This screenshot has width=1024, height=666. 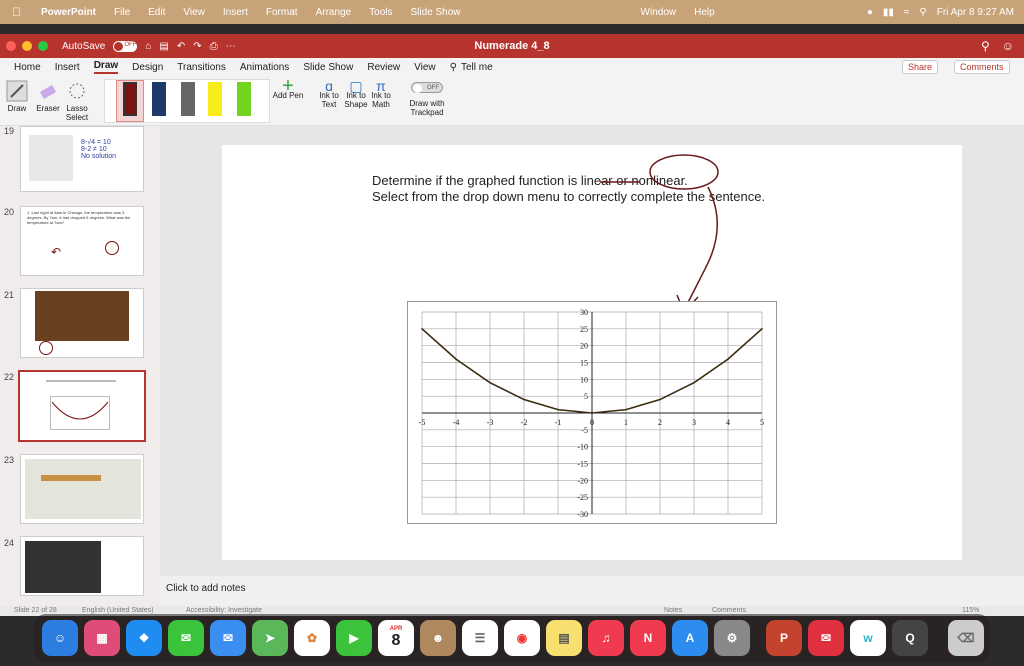 I want to click on tab-review: Review, so click(x=383, y=67).